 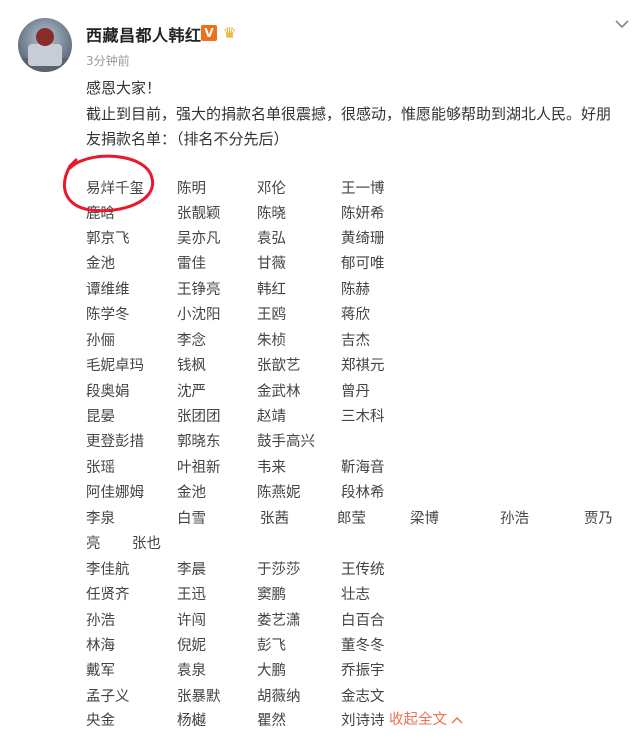 I want to click on donor-name: 任贤齐, so click(x=108, y=595).